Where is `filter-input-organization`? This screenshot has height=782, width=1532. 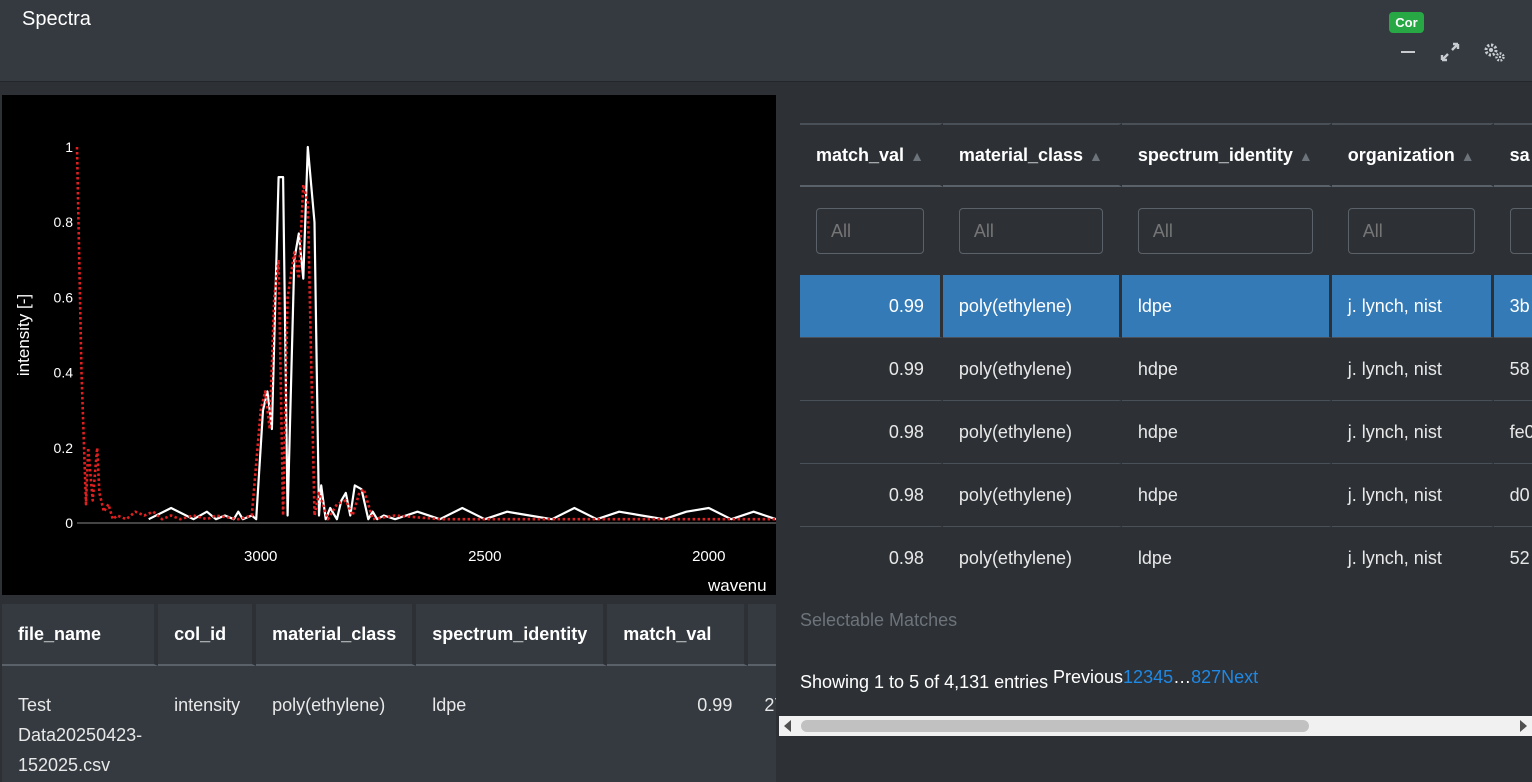 filter-input-organization is located at coordinates (1411, 231).